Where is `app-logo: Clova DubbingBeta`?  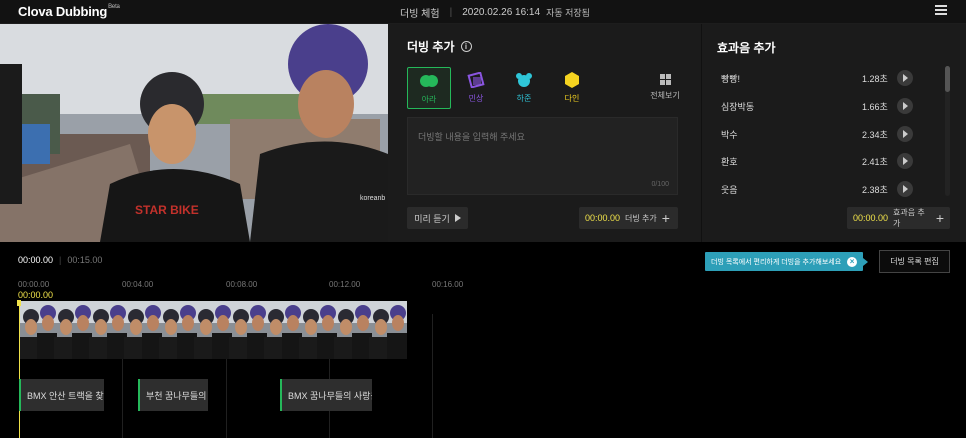 app-logo: Clova DubbingBeta is located at coordinates (69, 11).